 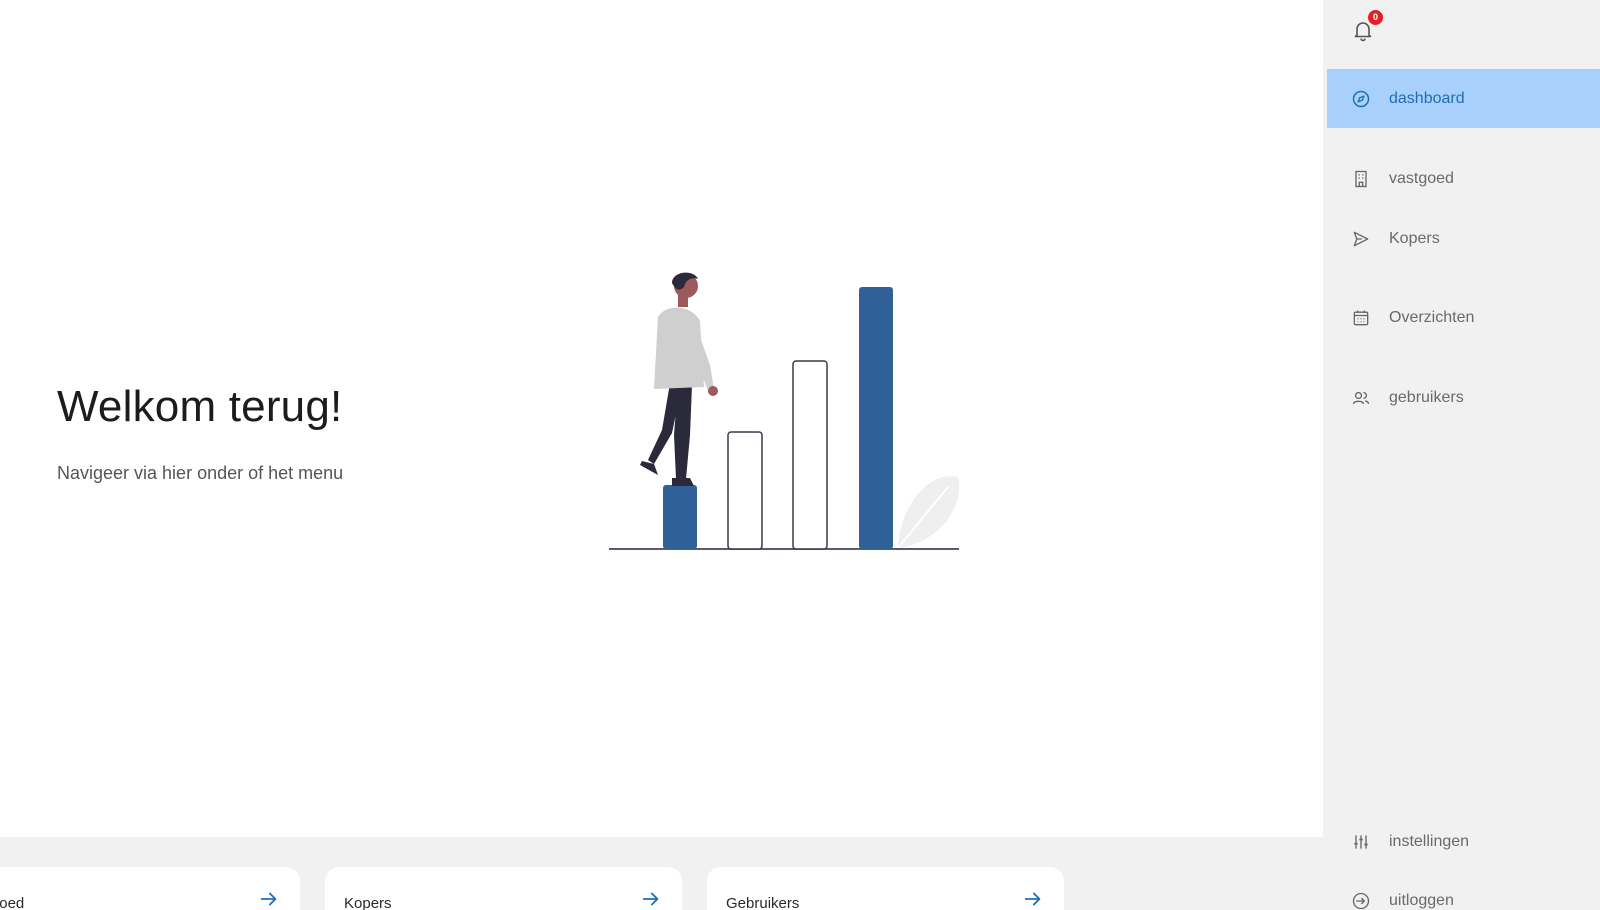 I want to click on sidebar-item-vastgoed: vastgoed, so click(x=1463, y=178).